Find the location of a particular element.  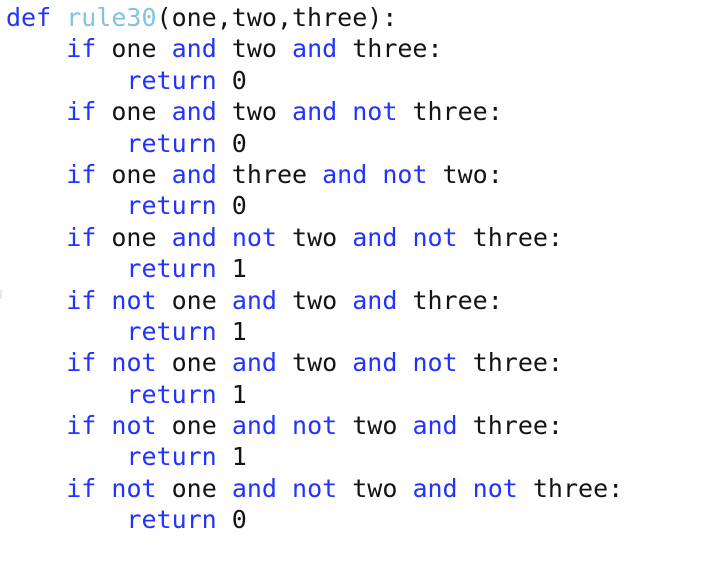

code-line: if one and not two and not three: is located at coordinates (360, 237).